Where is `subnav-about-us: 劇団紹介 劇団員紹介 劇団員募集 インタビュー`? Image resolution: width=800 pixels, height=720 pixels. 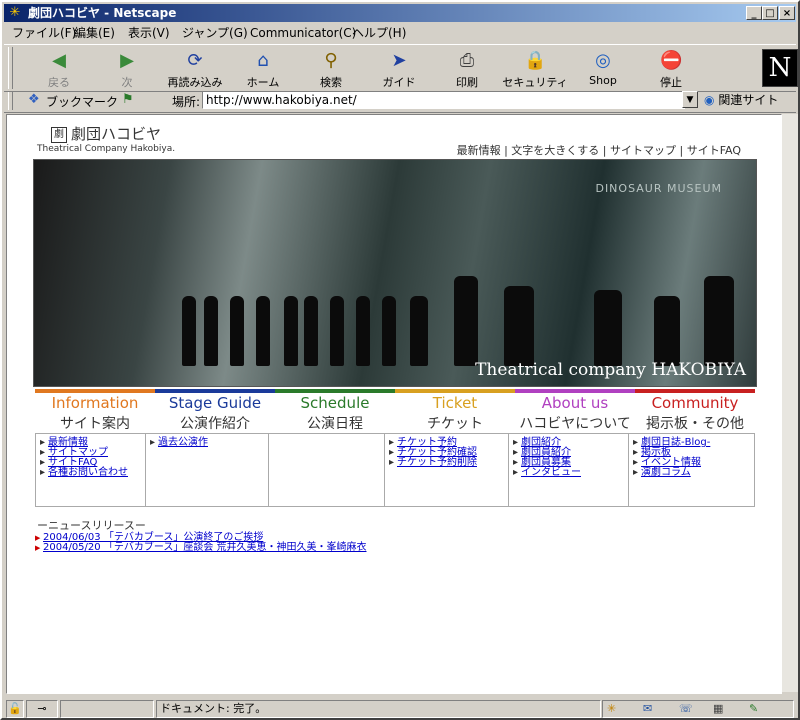 subnav-about-us: 劇団紹介 劇団員紹介 劇団員募集 インタビュー is located at coordinates (569, 470).